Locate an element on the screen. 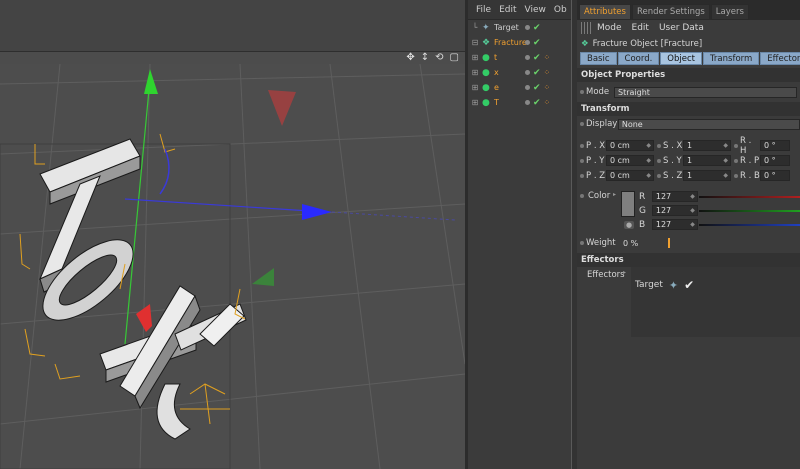 This screenshot has height=469, width=800. color-swatch is located at coordinates (628, 204).